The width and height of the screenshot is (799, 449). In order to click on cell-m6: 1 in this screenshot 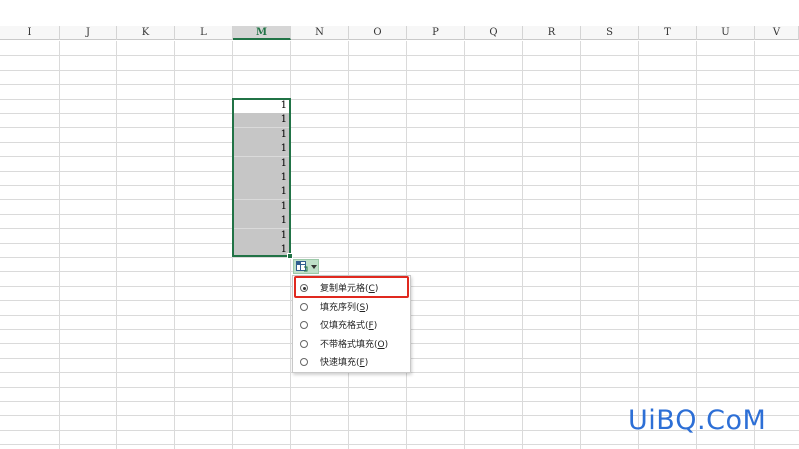, I will do `click(261, 178)`.